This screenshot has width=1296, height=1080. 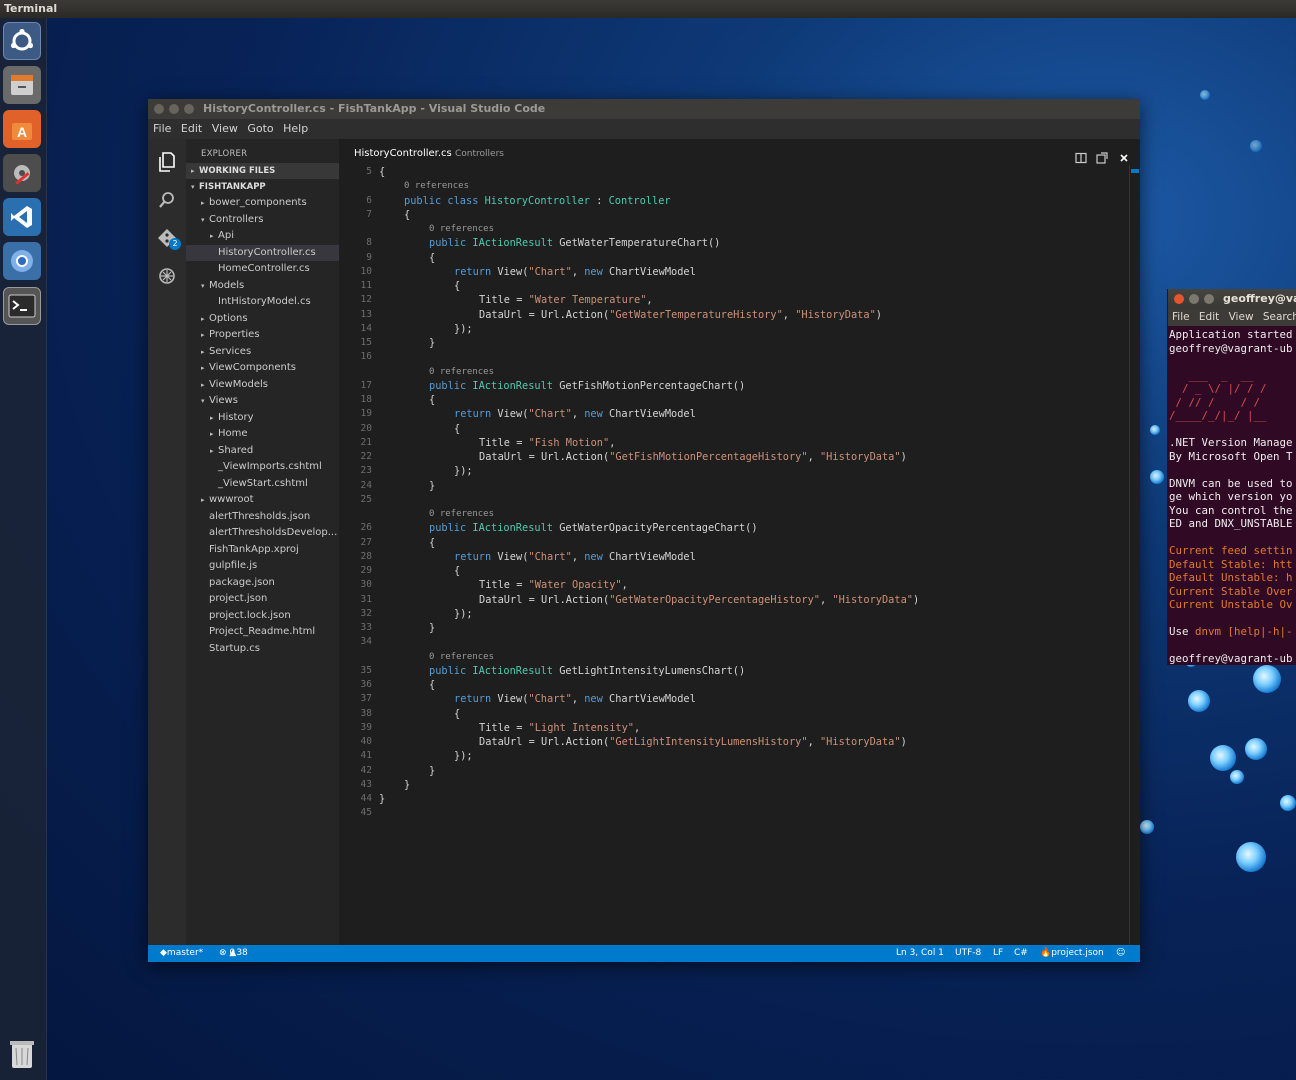 I want to click on language-status: C#, so click(x=1021, y=953).